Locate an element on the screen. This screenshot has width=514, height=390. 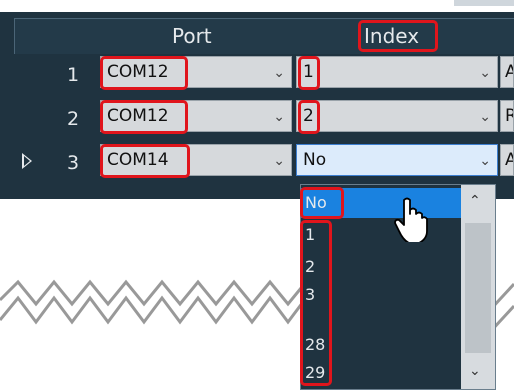
index-combo-open: No ⌄ is located at coordinates (397, 160).